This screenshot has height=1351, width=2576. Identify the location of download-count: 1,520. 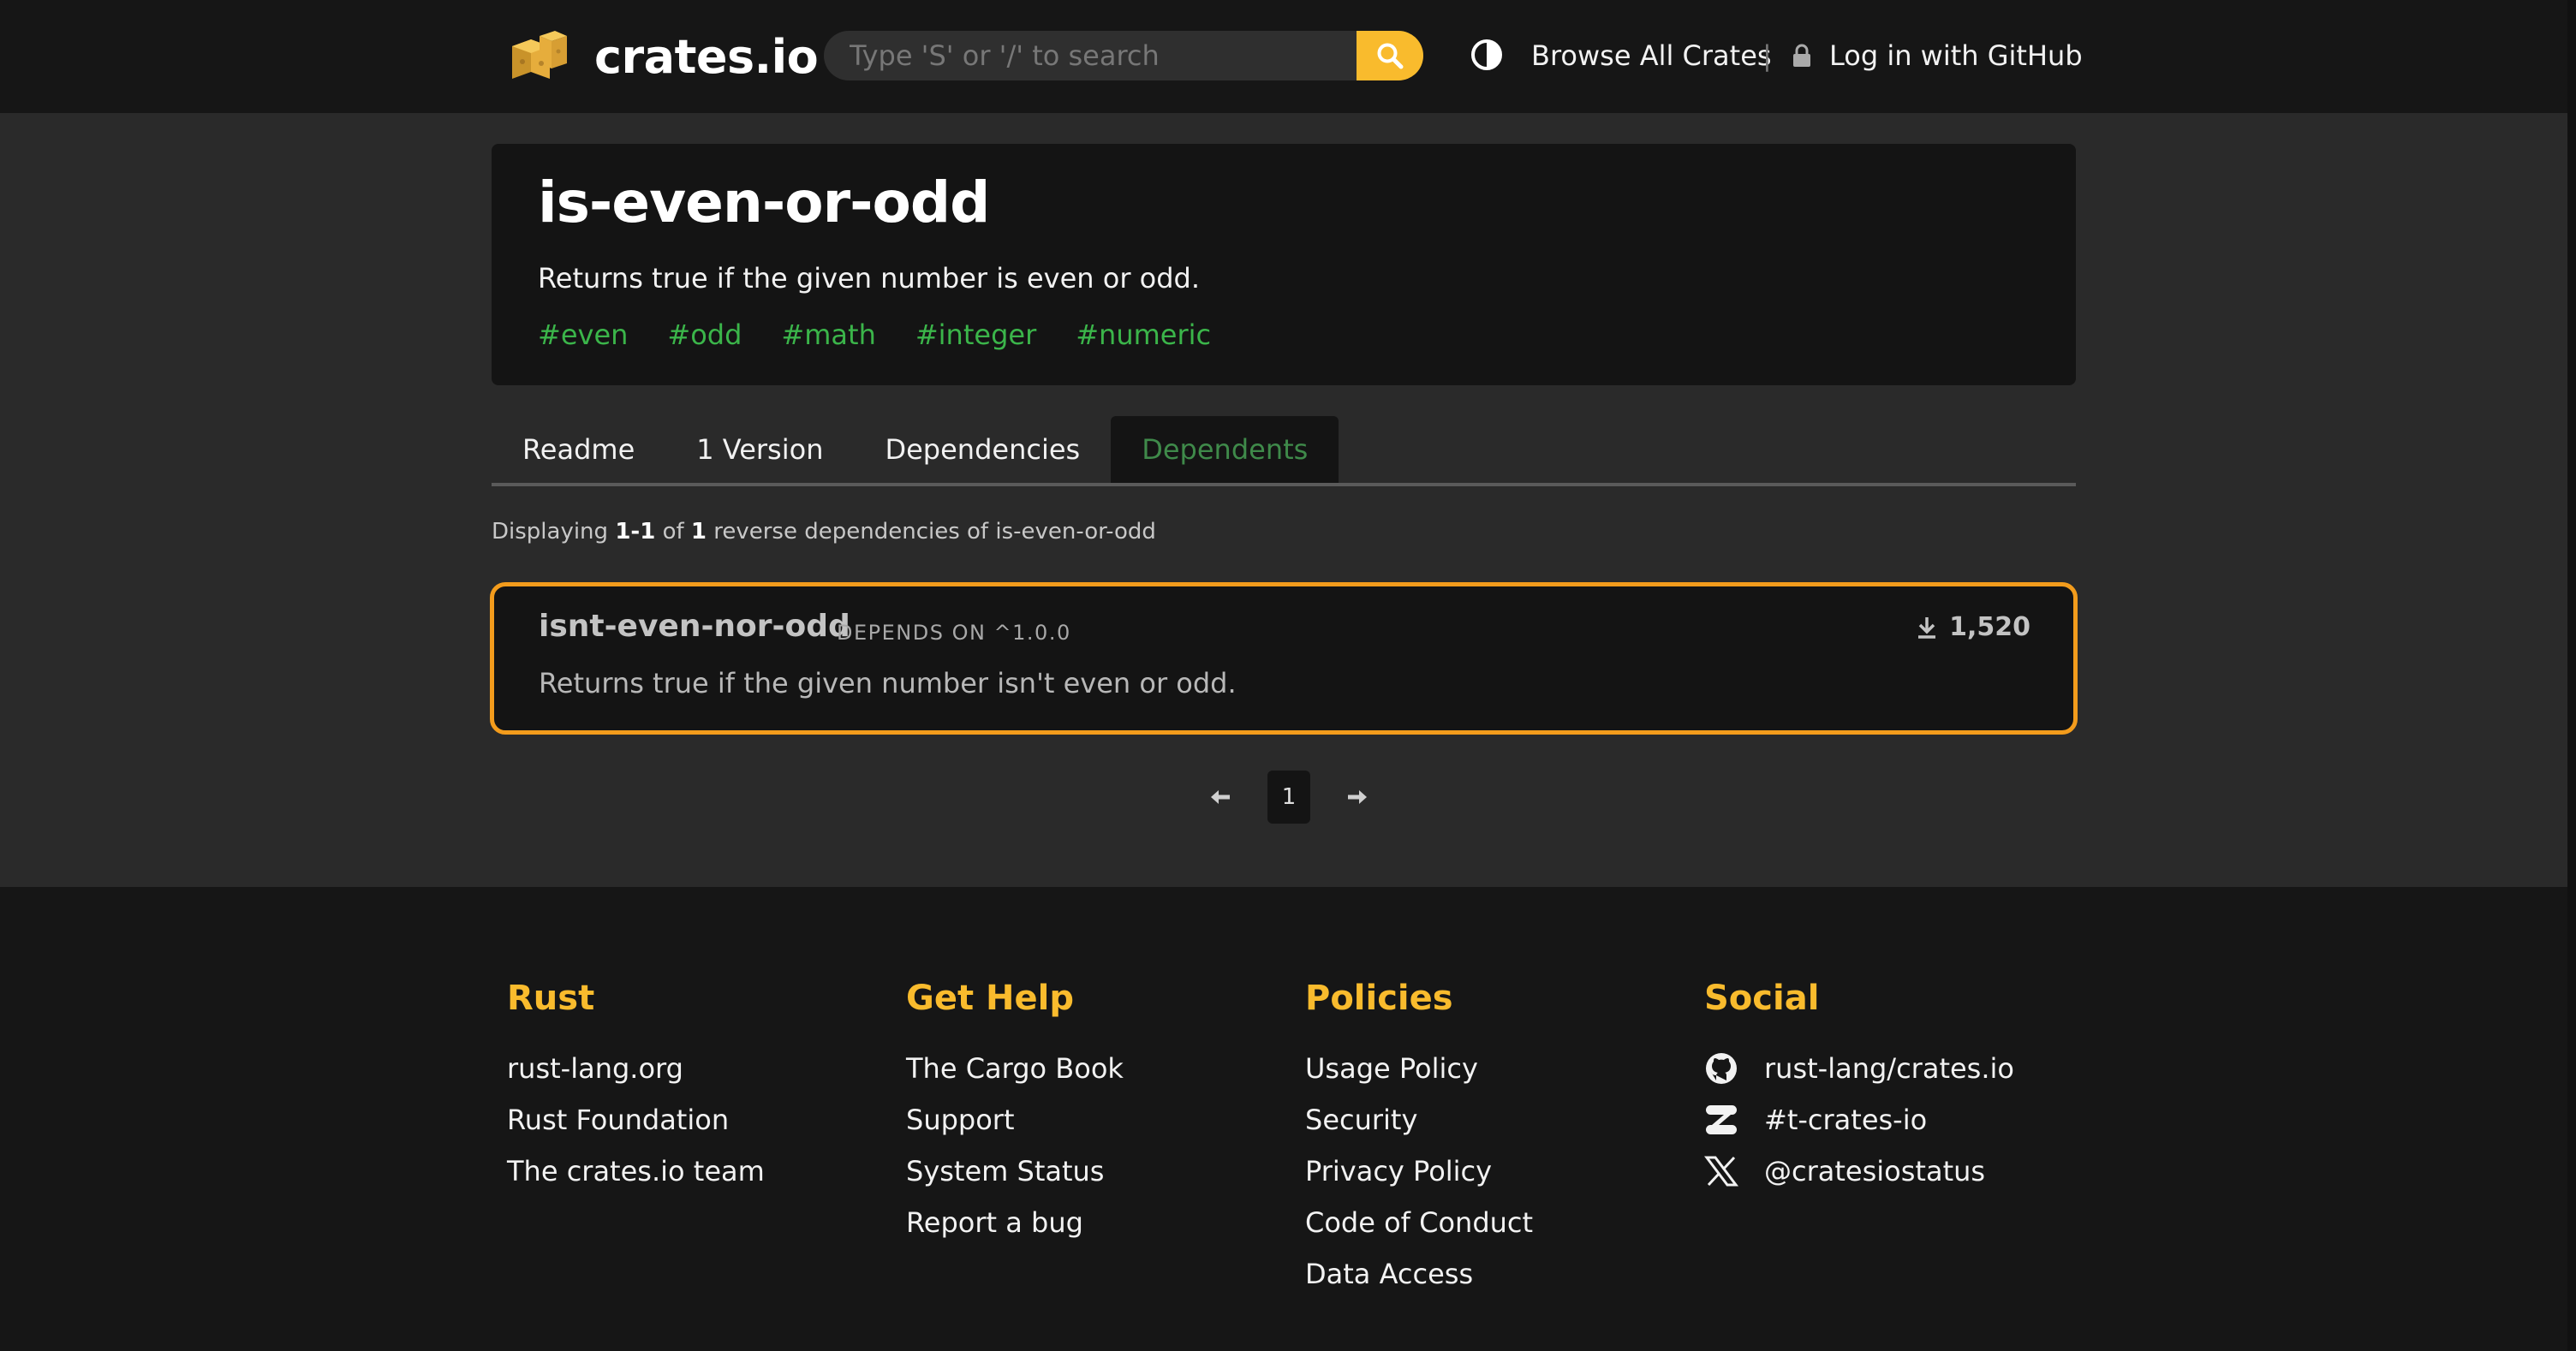
(1974, 627).